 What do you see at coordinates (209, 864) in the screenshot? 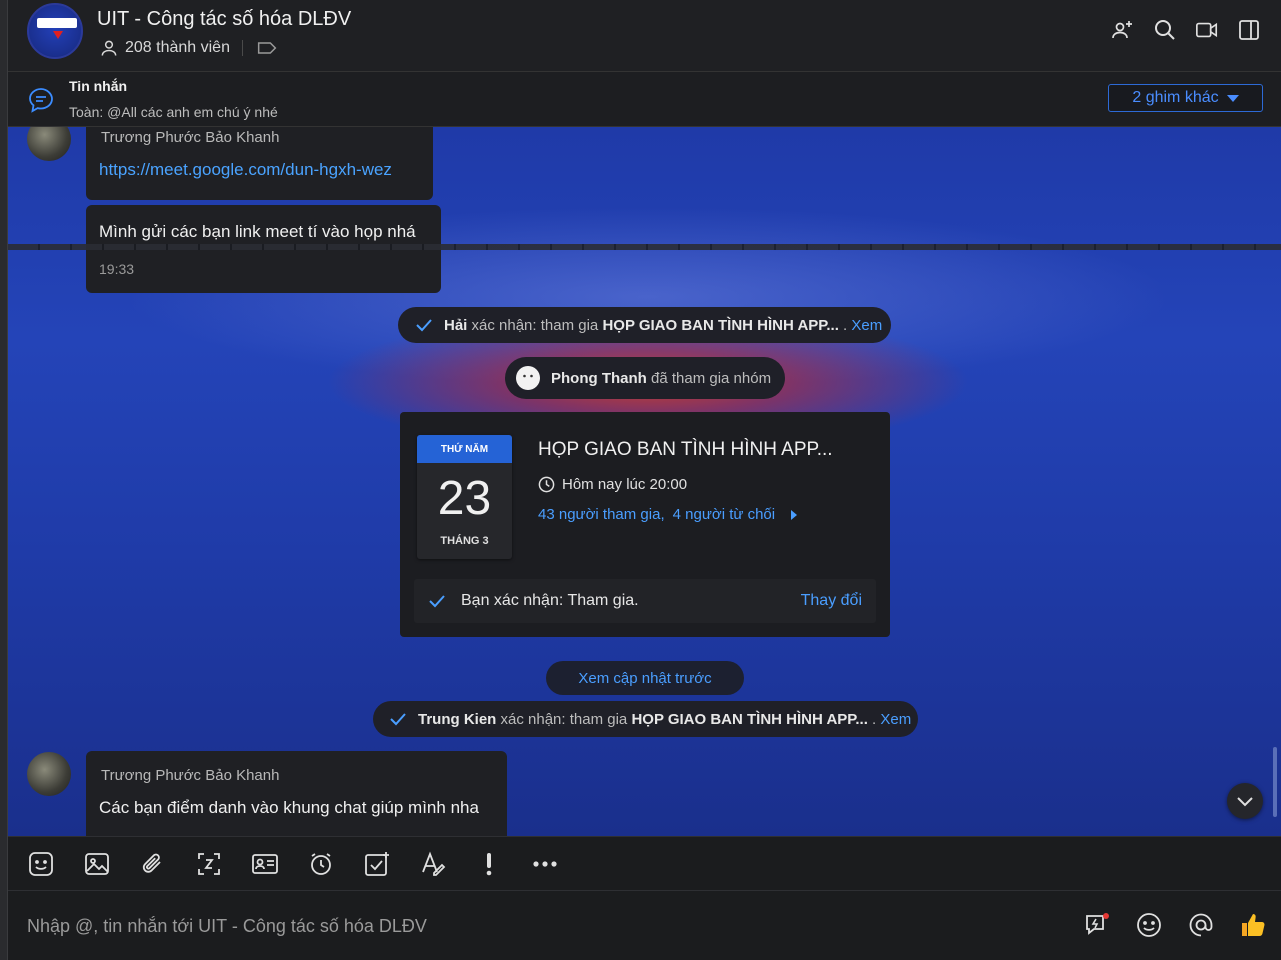
I see `screenshot-icon` at bounding box center [209, 864].